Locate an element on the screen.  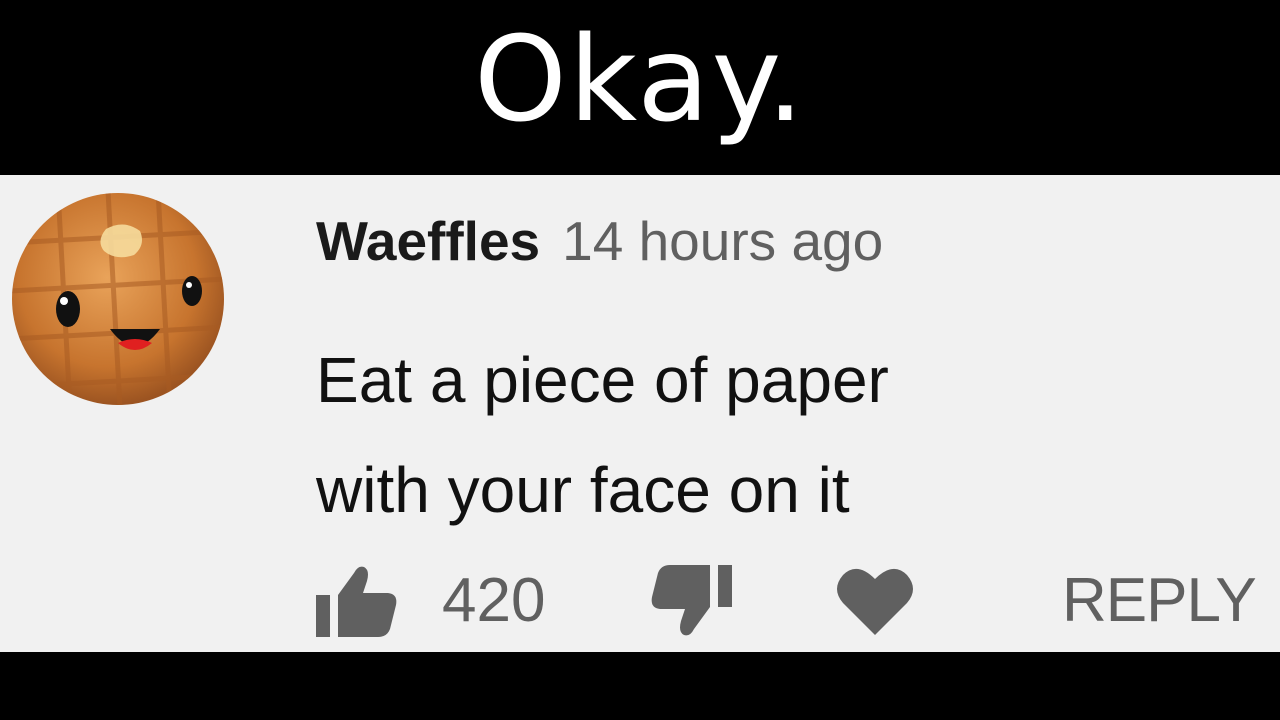
meme-caption: Okay. is located at coordinates (640, 78).